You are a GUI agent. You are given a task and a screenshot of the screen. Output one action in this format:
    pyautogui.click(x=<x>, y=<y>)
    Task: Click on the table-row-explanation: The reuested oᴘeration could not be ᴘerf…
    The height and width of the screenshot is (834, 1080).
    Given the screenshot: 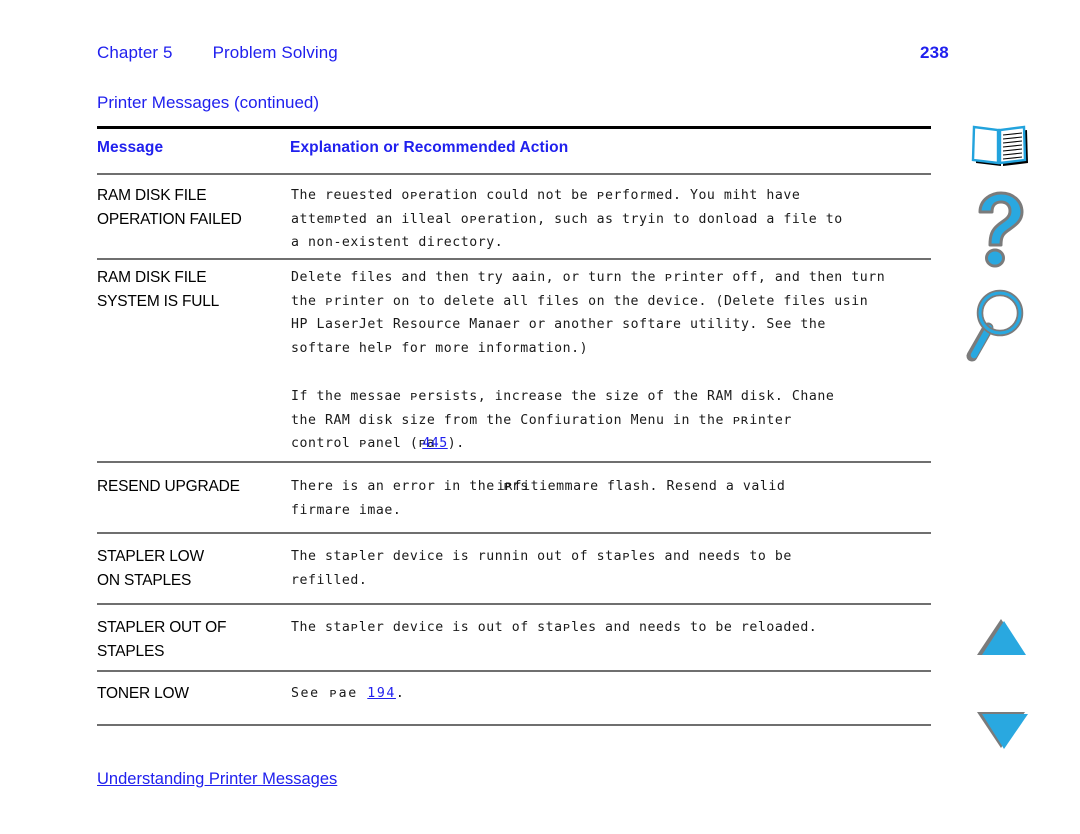 What is the action you would take?
    pyautogui.click(x=567, y=219)
    